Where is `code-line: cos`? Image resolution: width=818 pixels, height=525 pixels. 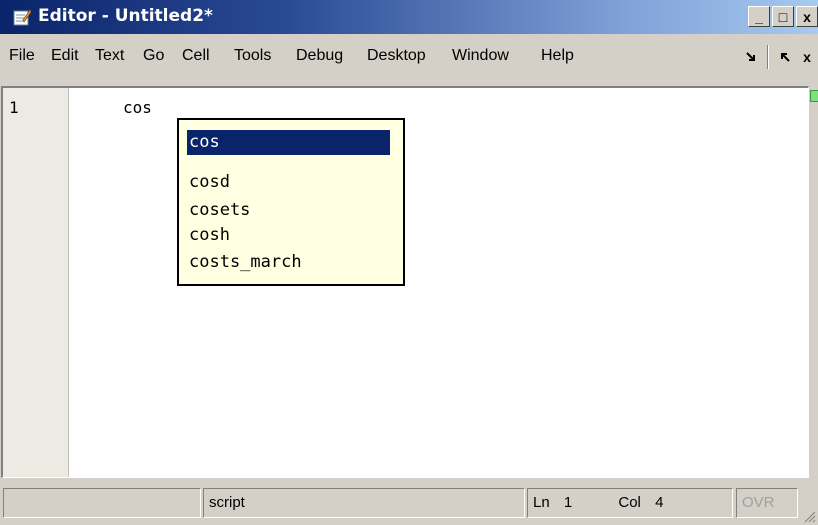
code-line: cos is located at coordinates (137, 107).